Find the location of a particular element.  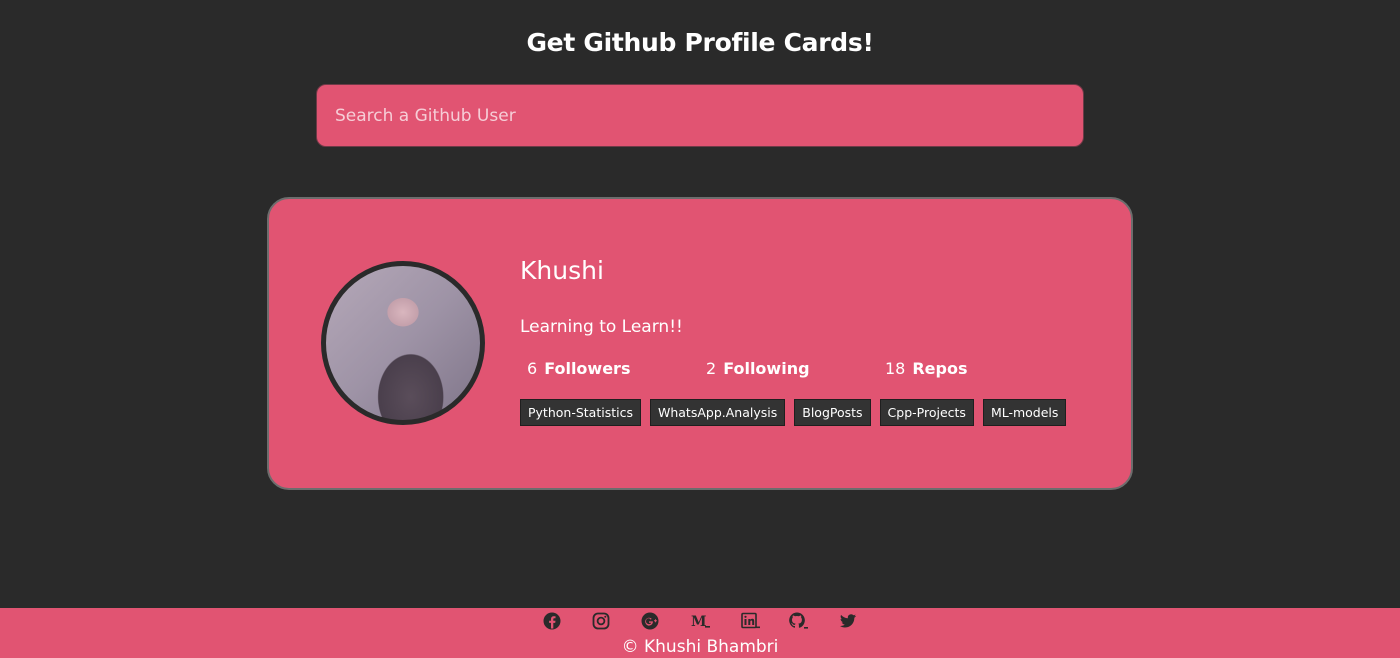

github-icon is located at coordinates (798, 621).